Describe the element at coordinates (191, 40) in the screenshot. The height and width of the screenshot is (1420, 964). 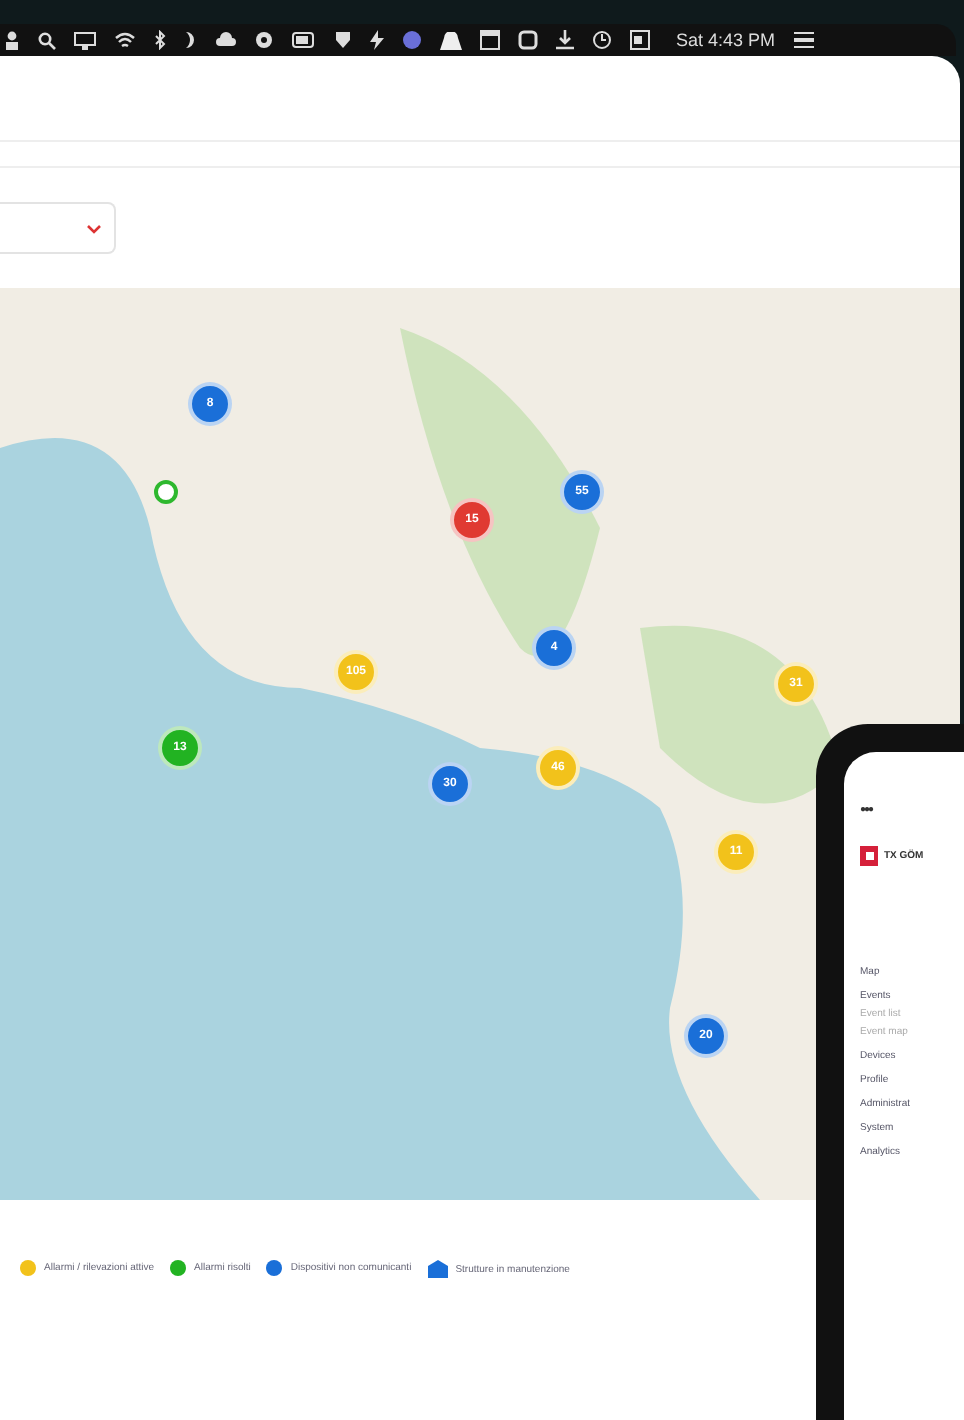
I see `moon-icon` at that location.